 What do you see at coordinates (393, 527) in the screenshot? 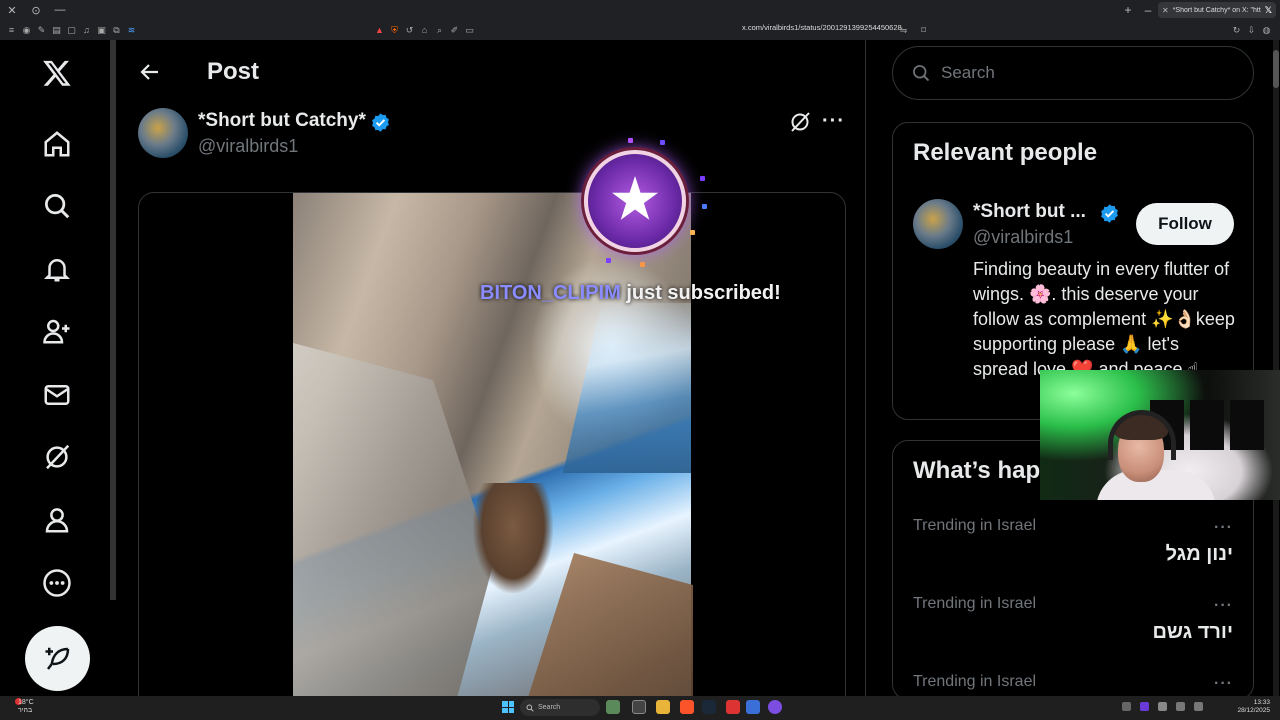
I see `video-rock` at bounding box center [393, 527].